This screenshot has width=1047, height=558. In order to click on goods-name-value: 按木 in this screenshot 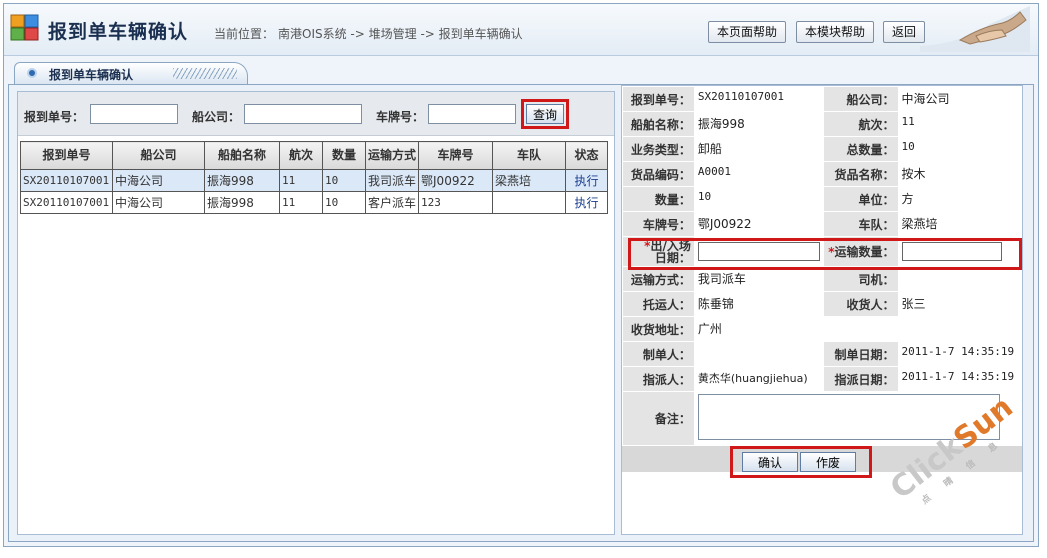, I will do `click(959, 174)`.